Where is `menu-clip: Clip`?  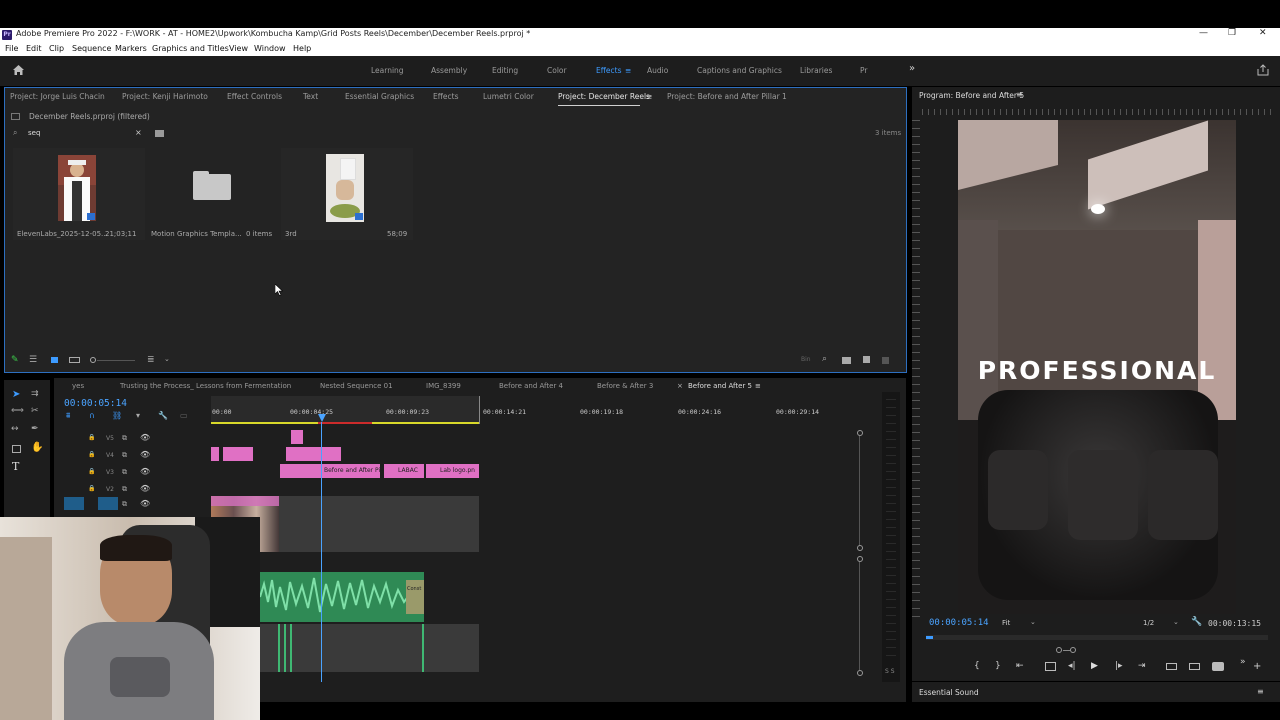 menu-clip: Clip is located at coordinates (56, 48).